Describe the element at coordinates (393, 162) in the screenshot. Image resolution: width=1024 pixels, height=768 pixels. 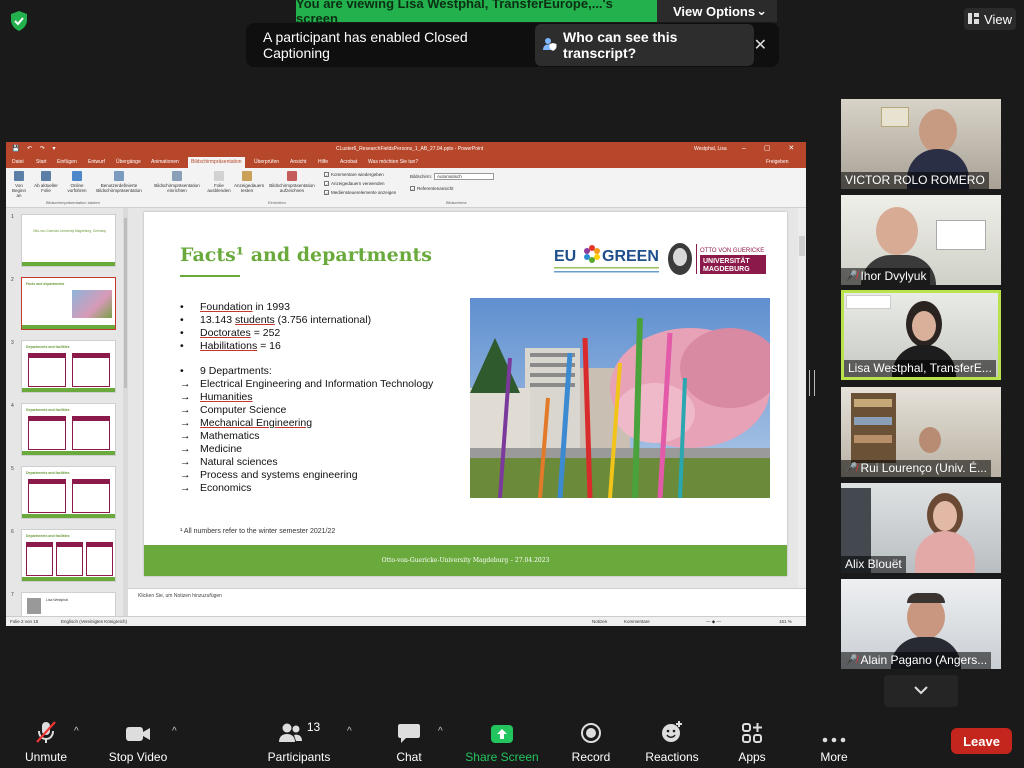
I see `tell-me-search: Was möchten Sie tun?` at that location.